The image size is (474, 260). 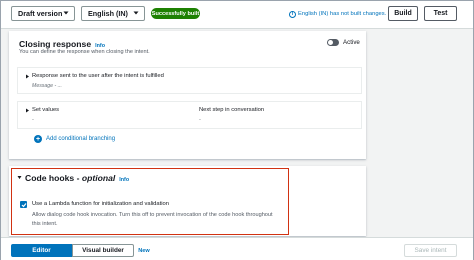 What do you see at coordinates (108, 13) in the screenshot?
I see `language-select-label: English (IN)` at bounding box center [108, 13].